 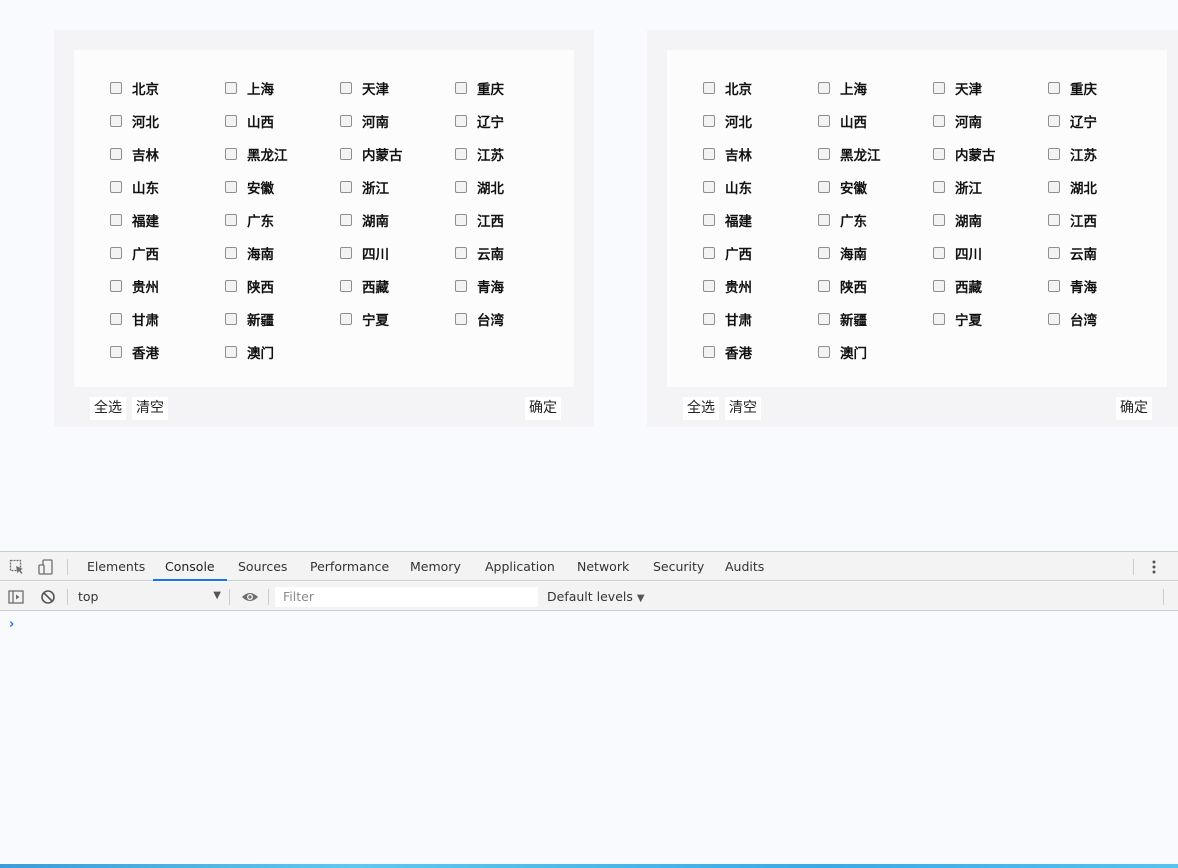 I want to click on province-option: 西藏, so click(x=990, y=285).